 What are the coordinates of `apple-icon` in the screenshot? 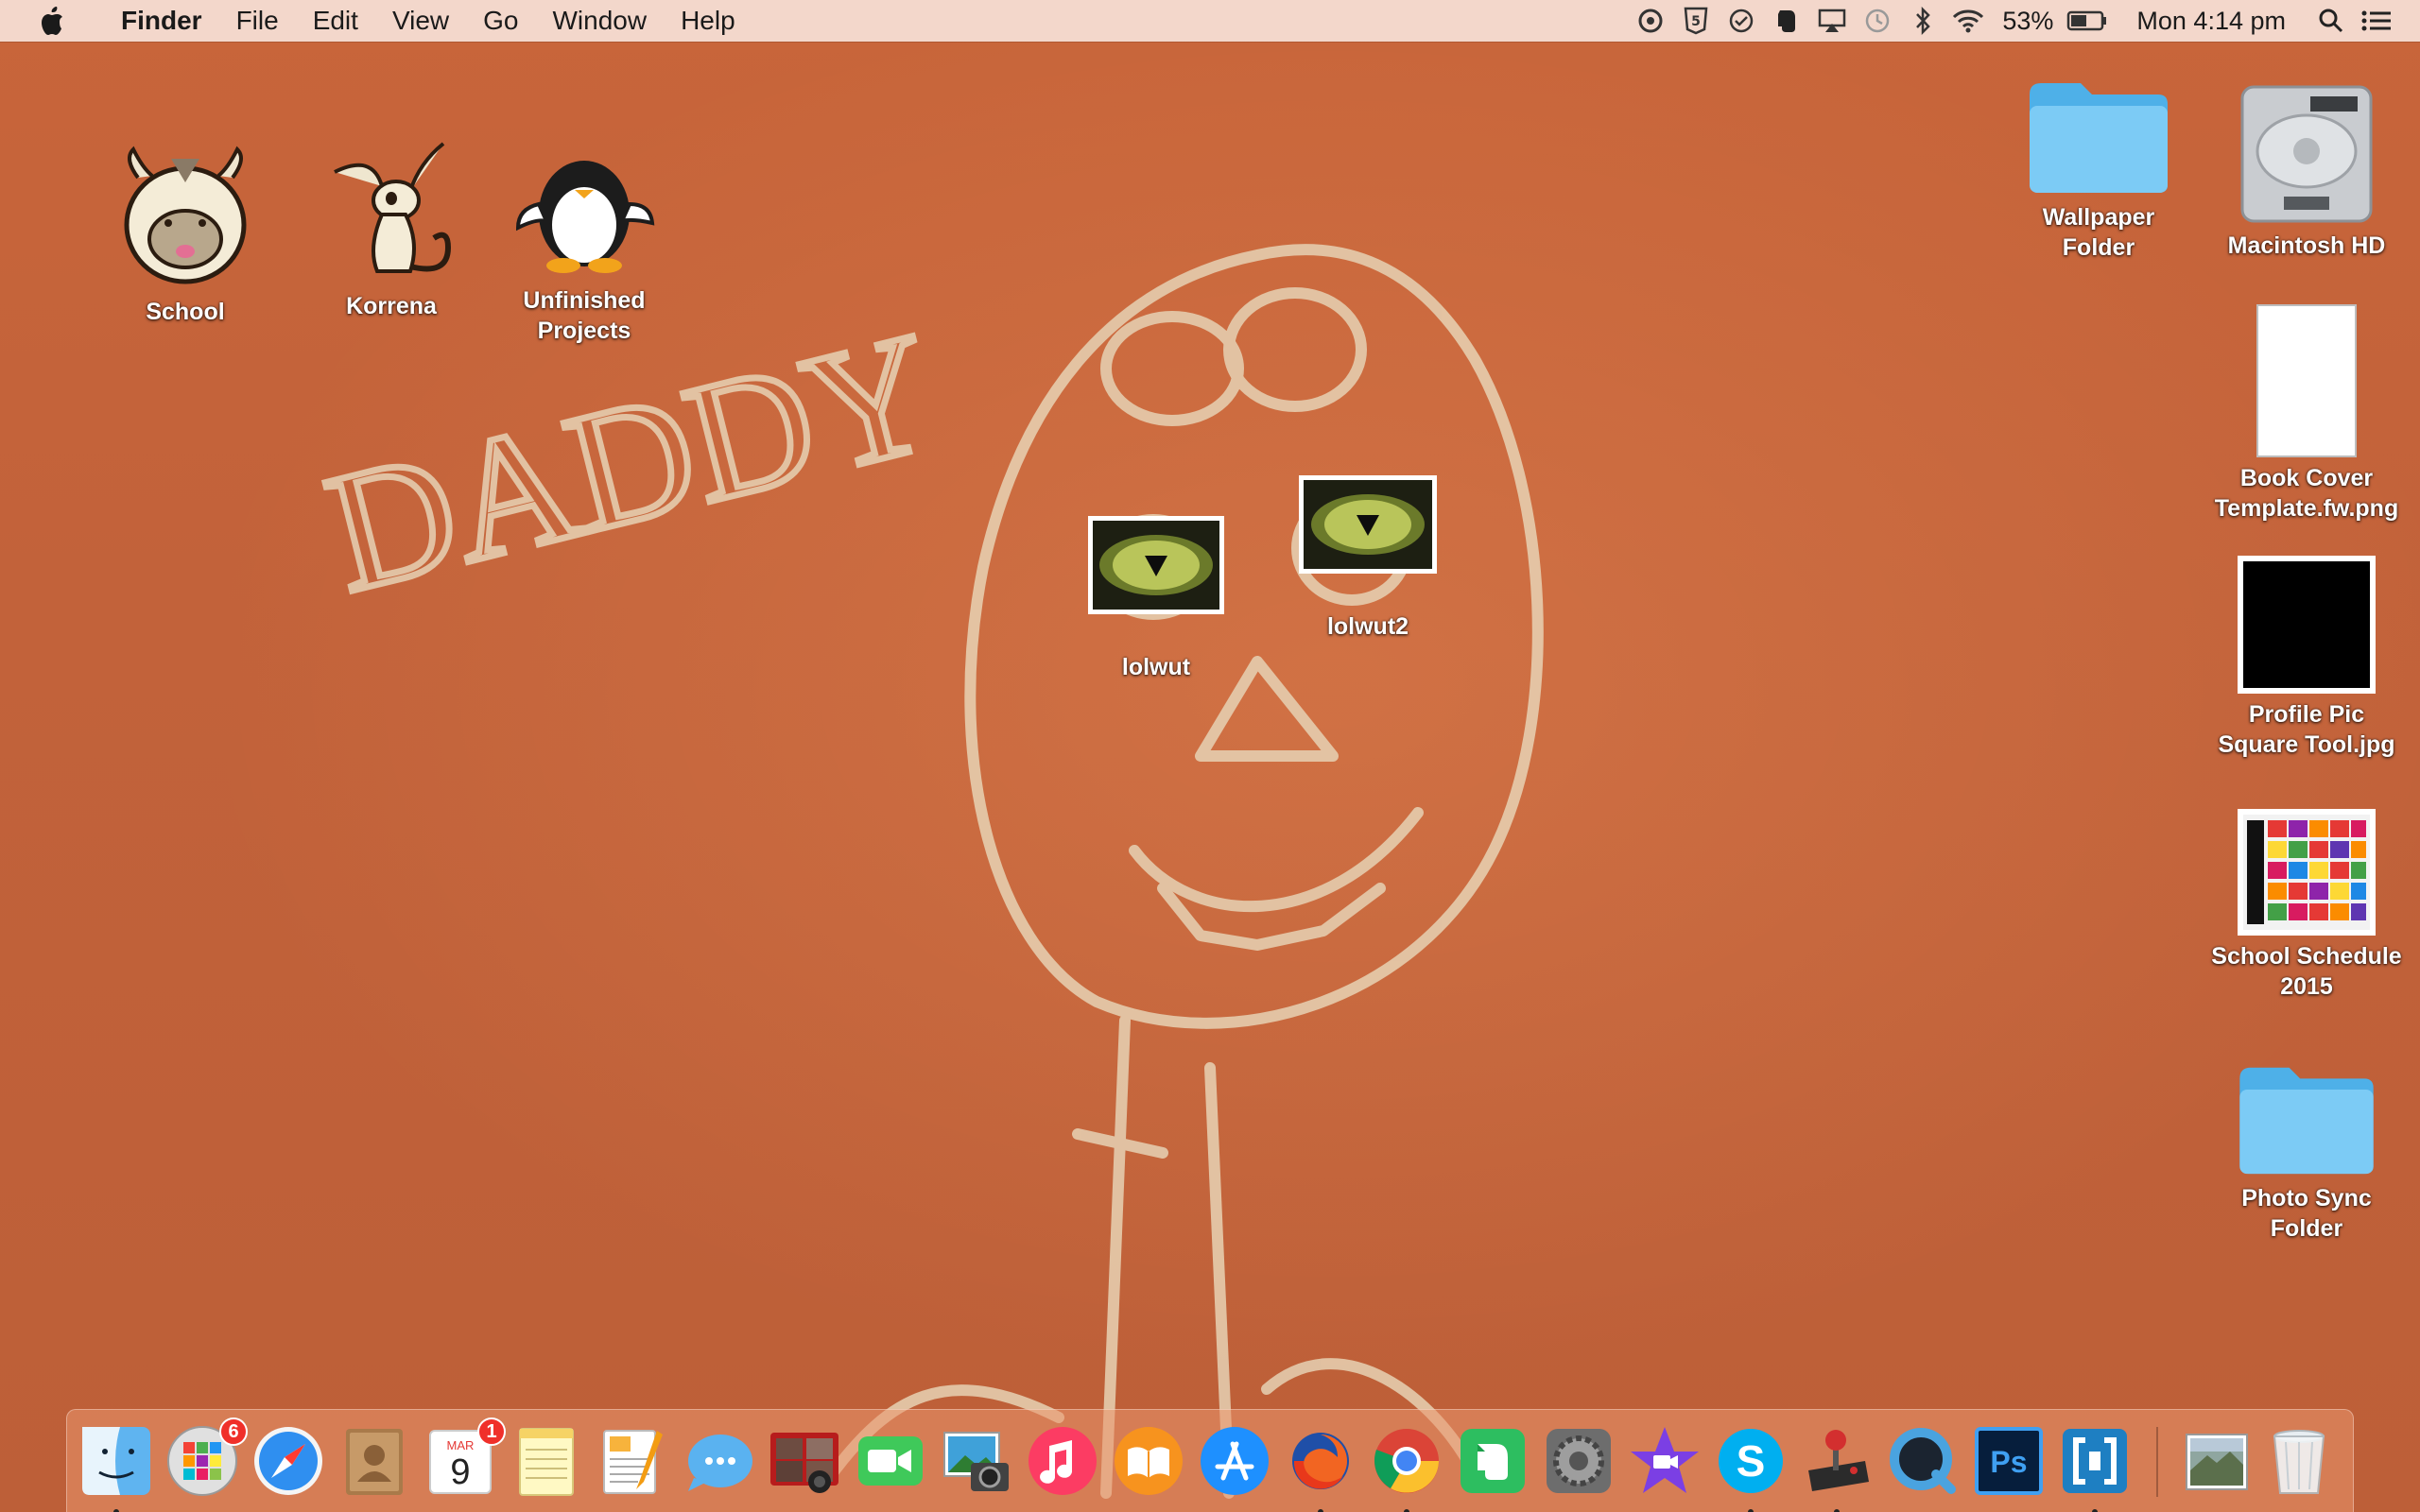 It's located at (52, 21).